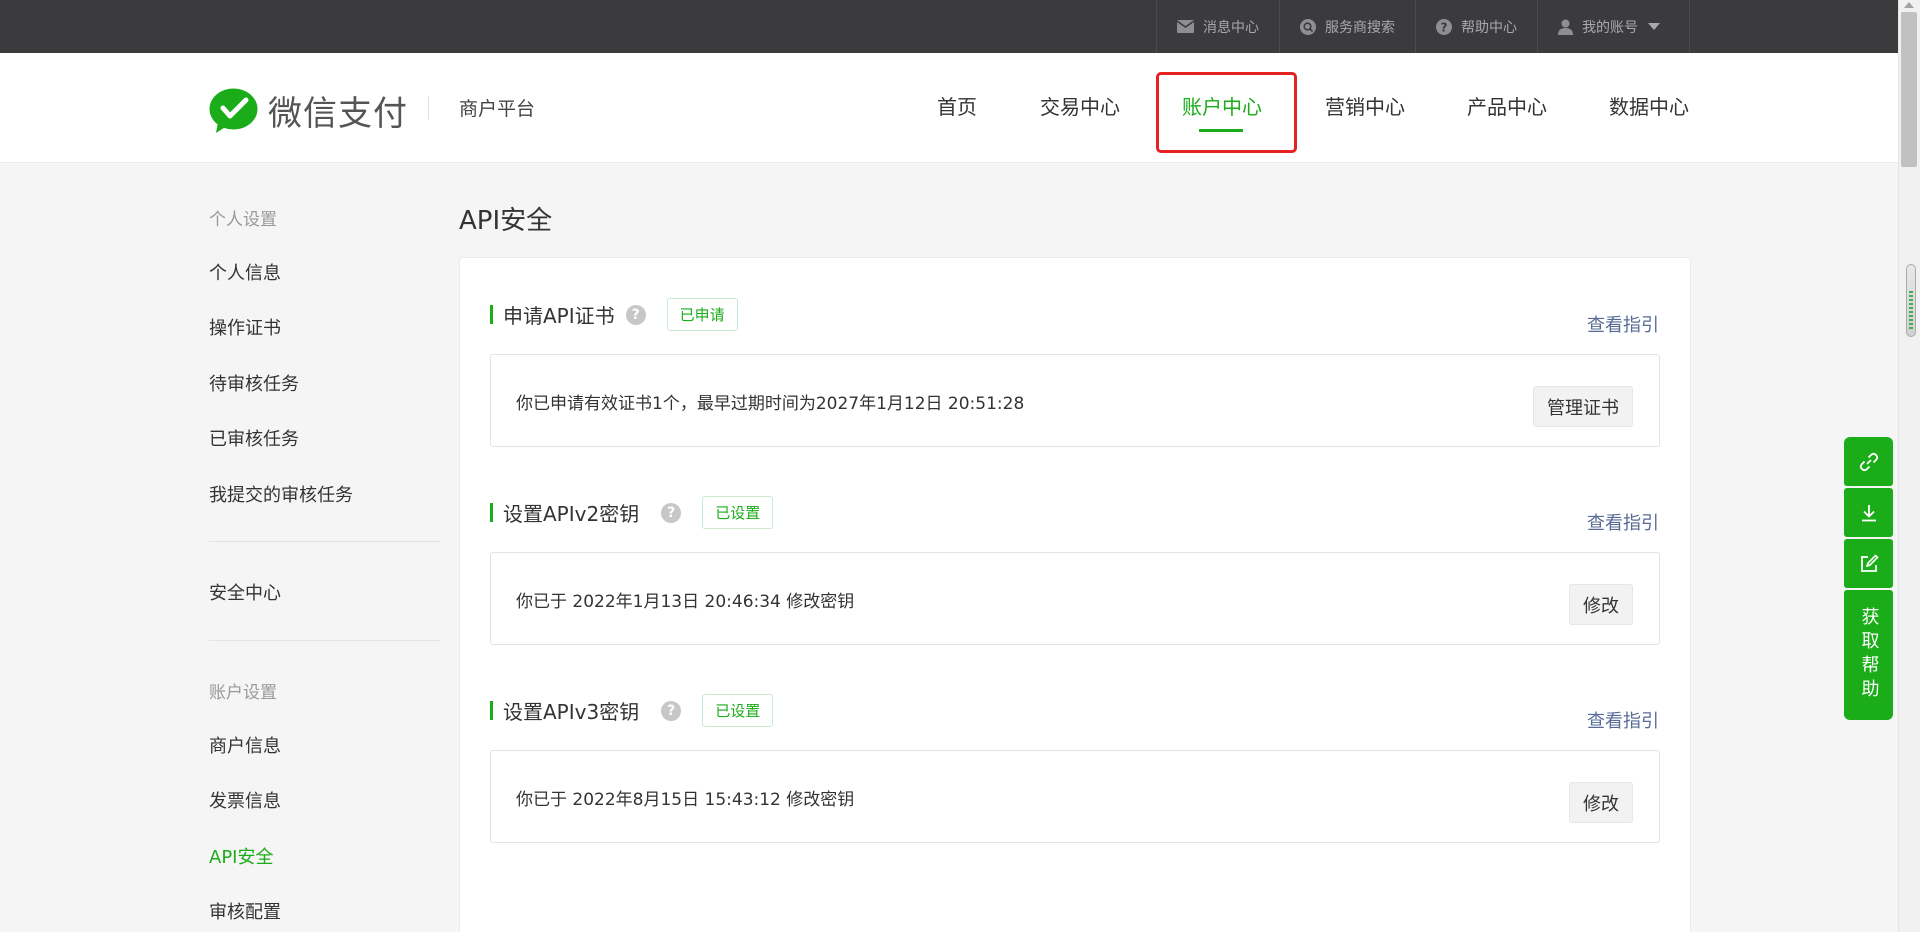 The height and width of the screenshot is (932, 1920). I want to click on guide-link-api-cert: 查看指引, so click(1623, 324).